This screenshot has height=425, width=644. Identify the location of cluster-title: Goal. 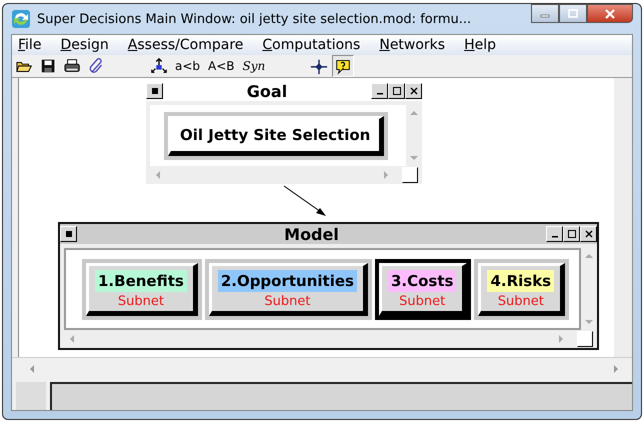
(267, 91).